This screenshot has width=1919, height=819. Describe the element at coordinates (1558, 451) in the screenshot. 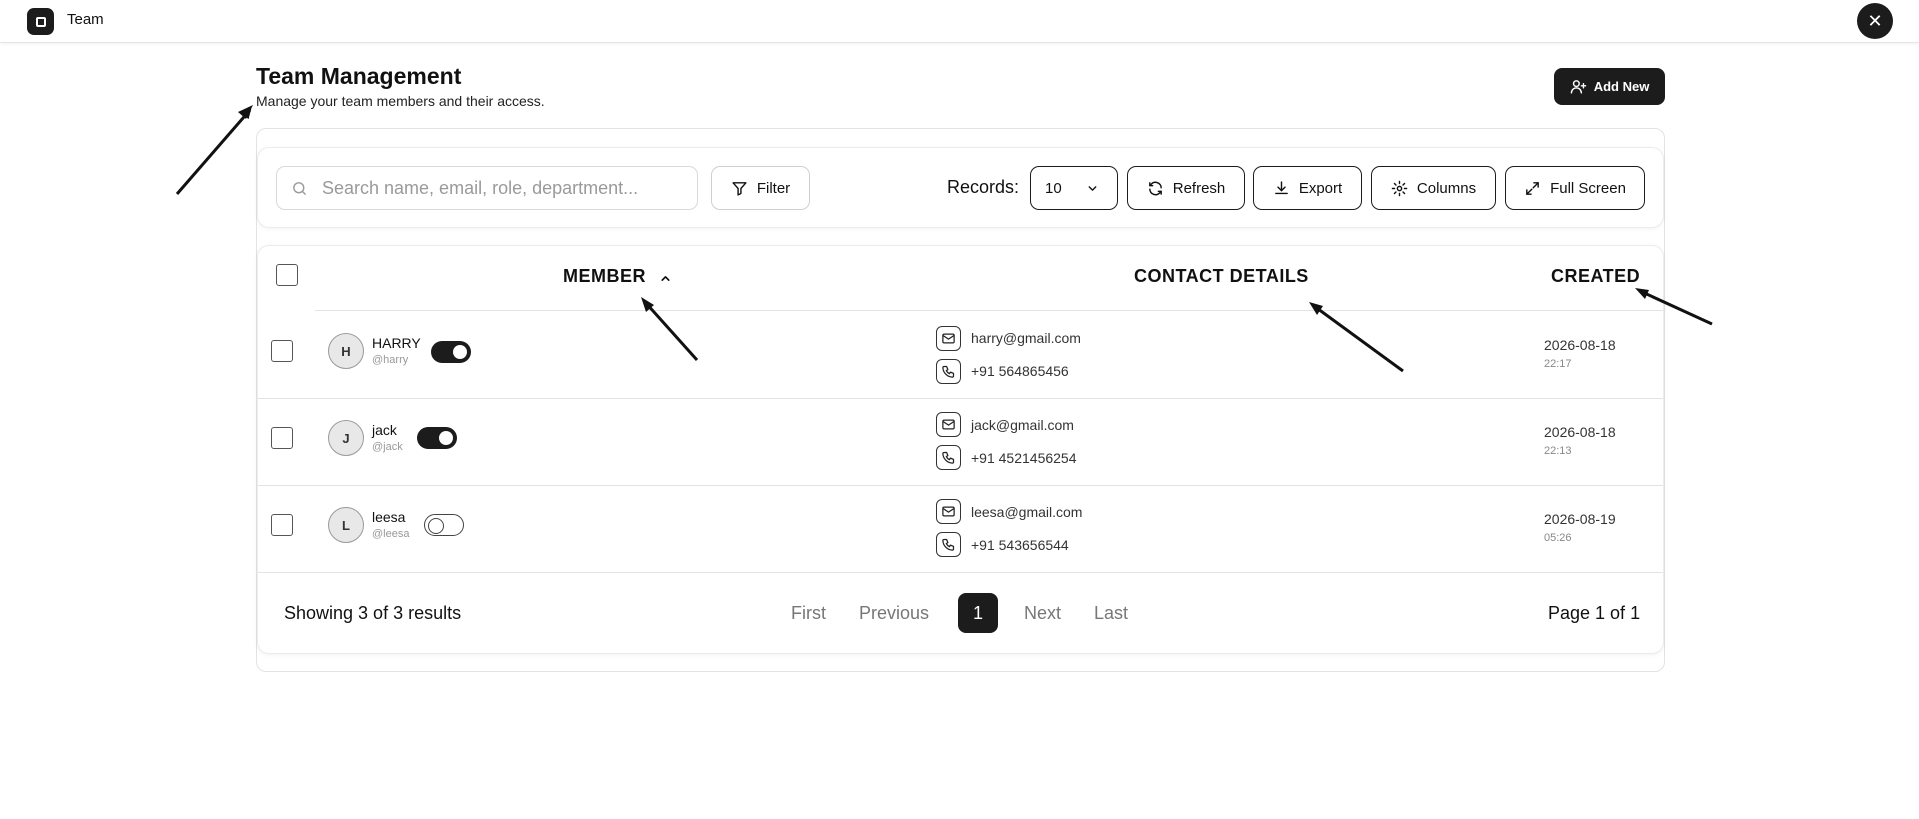

I see `created-time: 22:13` at that location.